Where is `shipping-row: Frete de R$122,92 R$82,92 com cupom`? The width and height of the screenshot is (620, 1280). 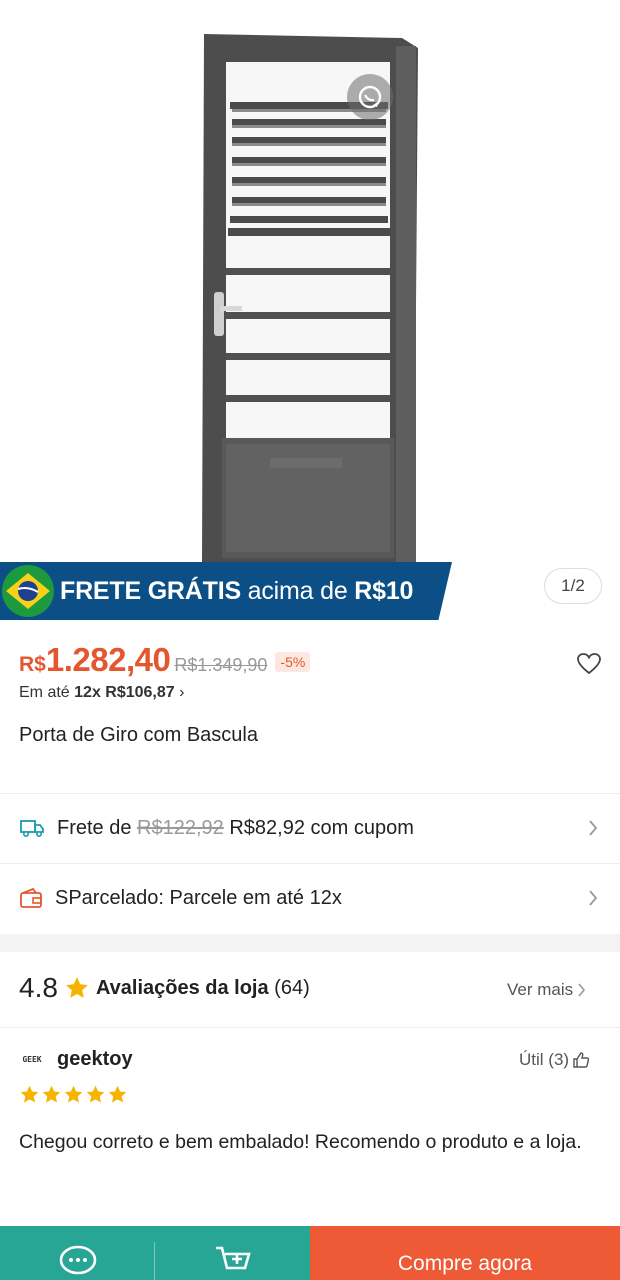
shipping-row: Frete de R$122,92 R$82,92 com cupom is located at coordinates (310, 828).